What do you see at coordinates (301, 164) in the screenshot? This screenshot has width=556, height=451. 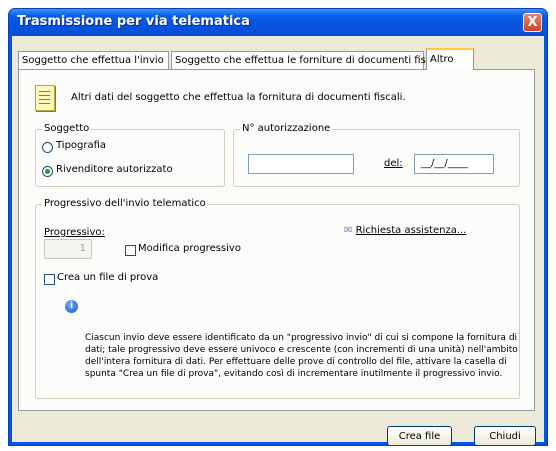 I see `autorizzazione-number-field` at bounding box center [301, 164].